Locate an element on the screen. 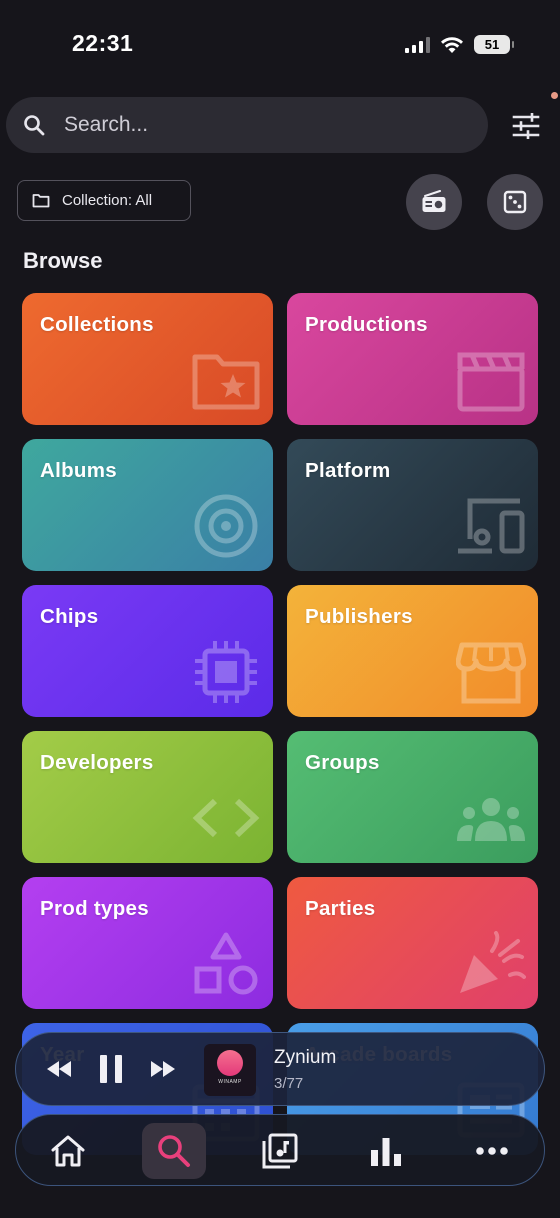 This screenshot has height=1218, width=560. wifi-icon is located at coordinates (452, 44).